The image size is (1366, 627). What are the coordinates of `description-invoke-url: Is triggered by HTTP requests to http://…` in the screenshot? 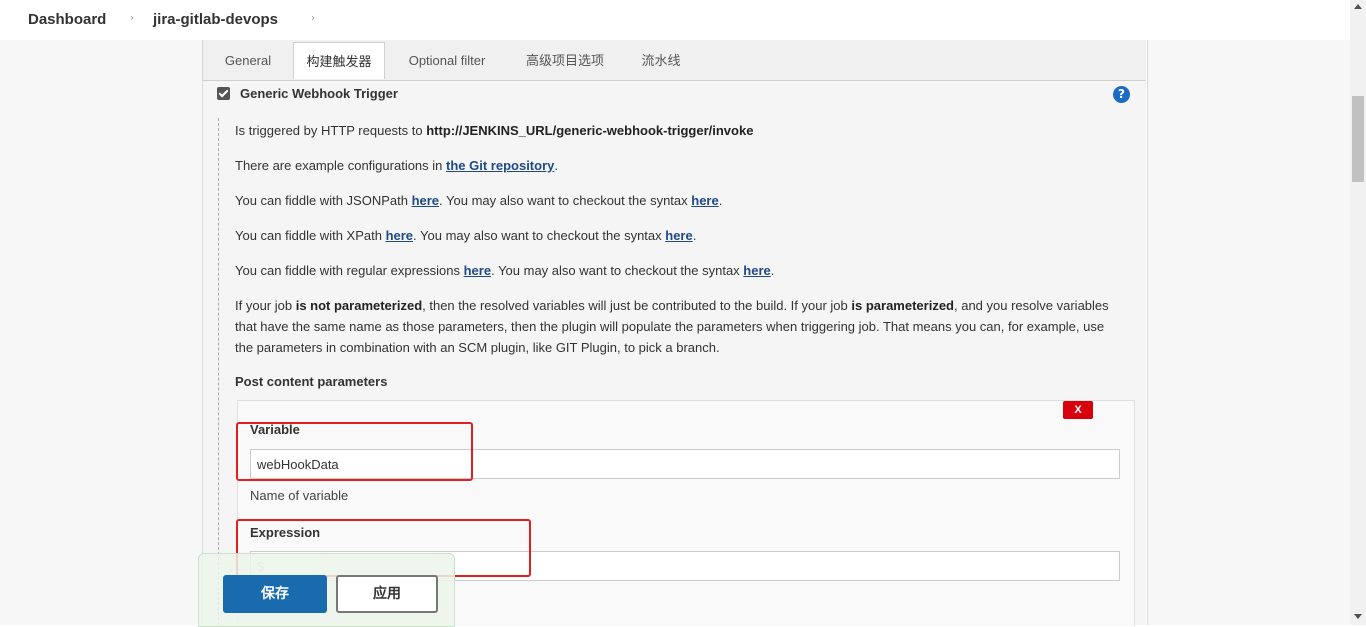 It's located at (494, 130).